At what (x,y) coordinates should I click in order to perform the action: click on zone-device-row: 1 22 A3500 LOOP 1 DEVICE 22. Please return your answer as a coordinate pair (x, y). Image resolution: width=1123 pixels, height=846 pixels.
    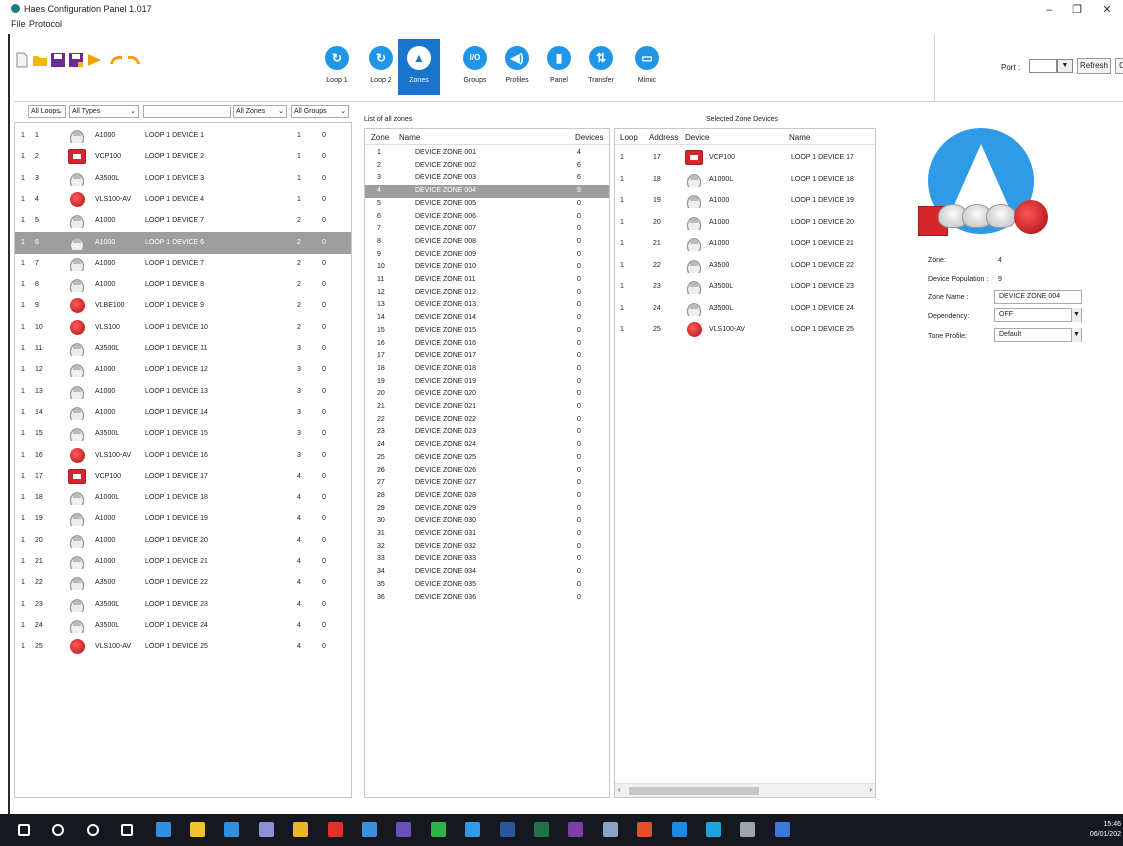
    Looking at the image, I should click on (745, 266).